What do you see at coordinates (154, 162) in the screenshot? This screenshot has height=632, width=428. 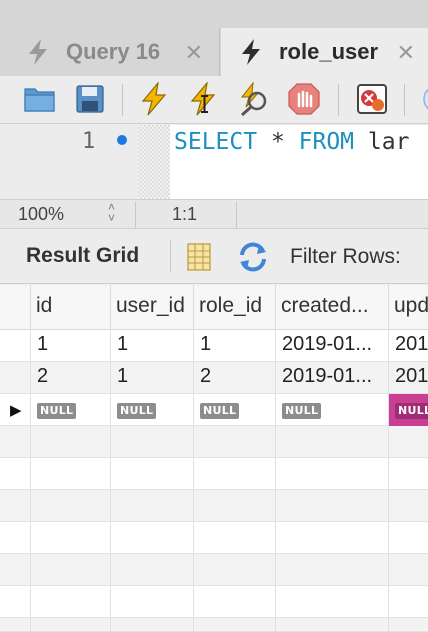 I see `gutter-fold-area` at bounding box center [154, 162].